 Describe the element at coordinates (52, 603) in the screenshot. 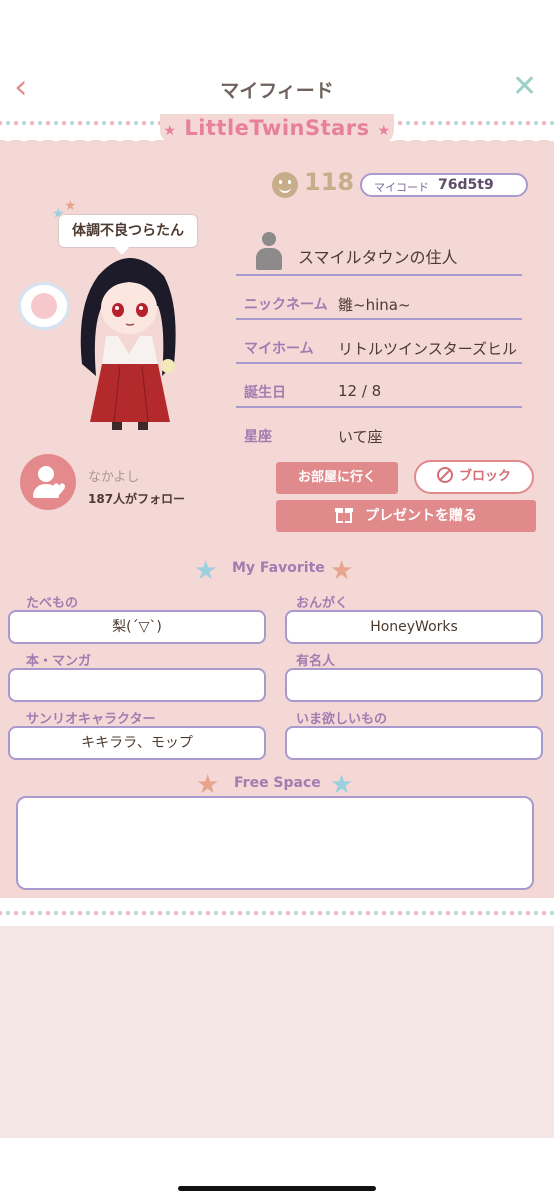

I see `fav-food-label: たべもの` at that location.